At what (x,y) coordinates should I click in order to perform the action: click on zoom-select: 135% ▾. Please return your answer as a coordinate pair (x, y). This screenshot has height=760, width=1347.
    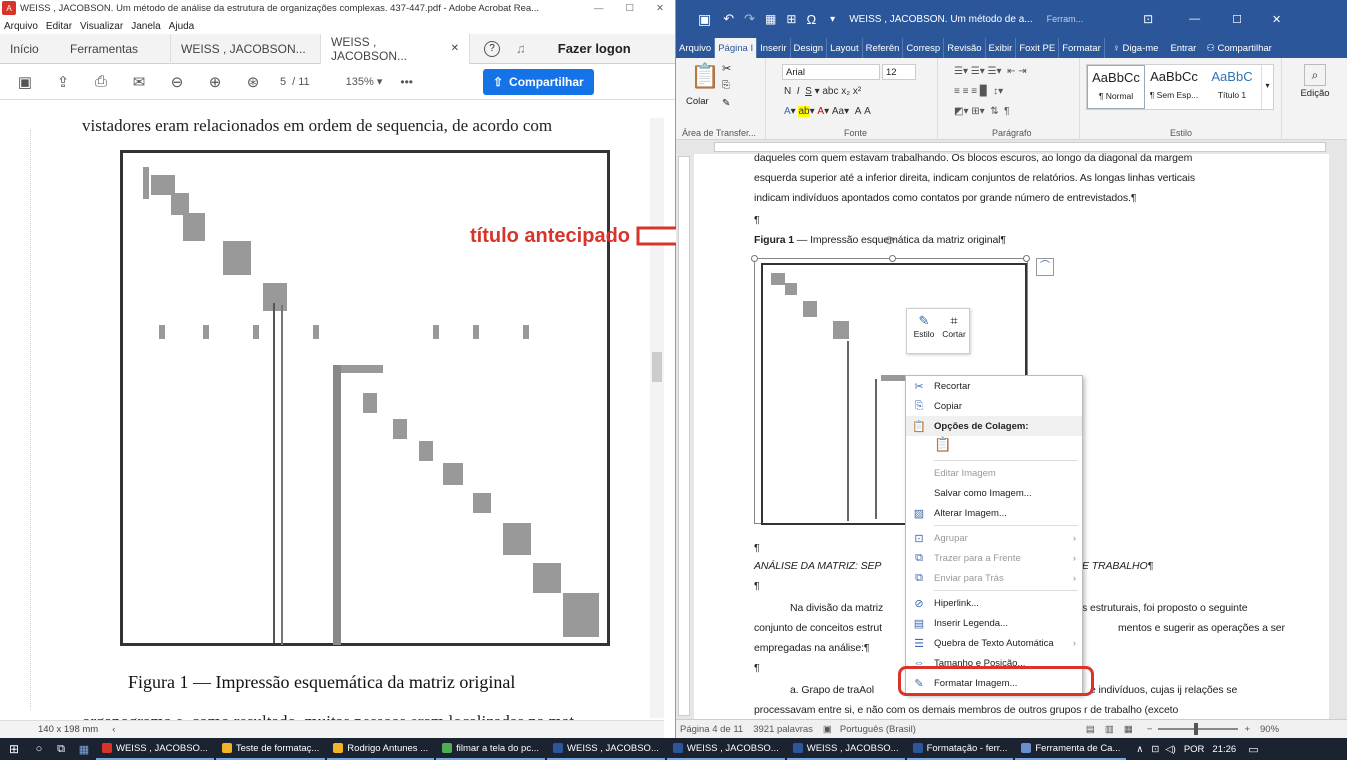
    Looking at the image, I should click on (364, 81).